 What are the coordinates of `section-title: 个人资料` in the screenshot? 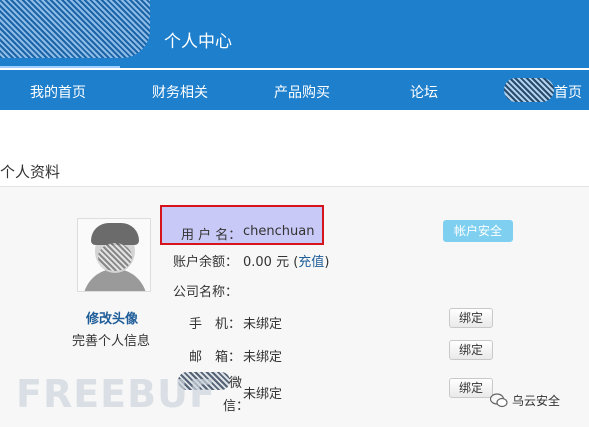 It's located at (30, 172).